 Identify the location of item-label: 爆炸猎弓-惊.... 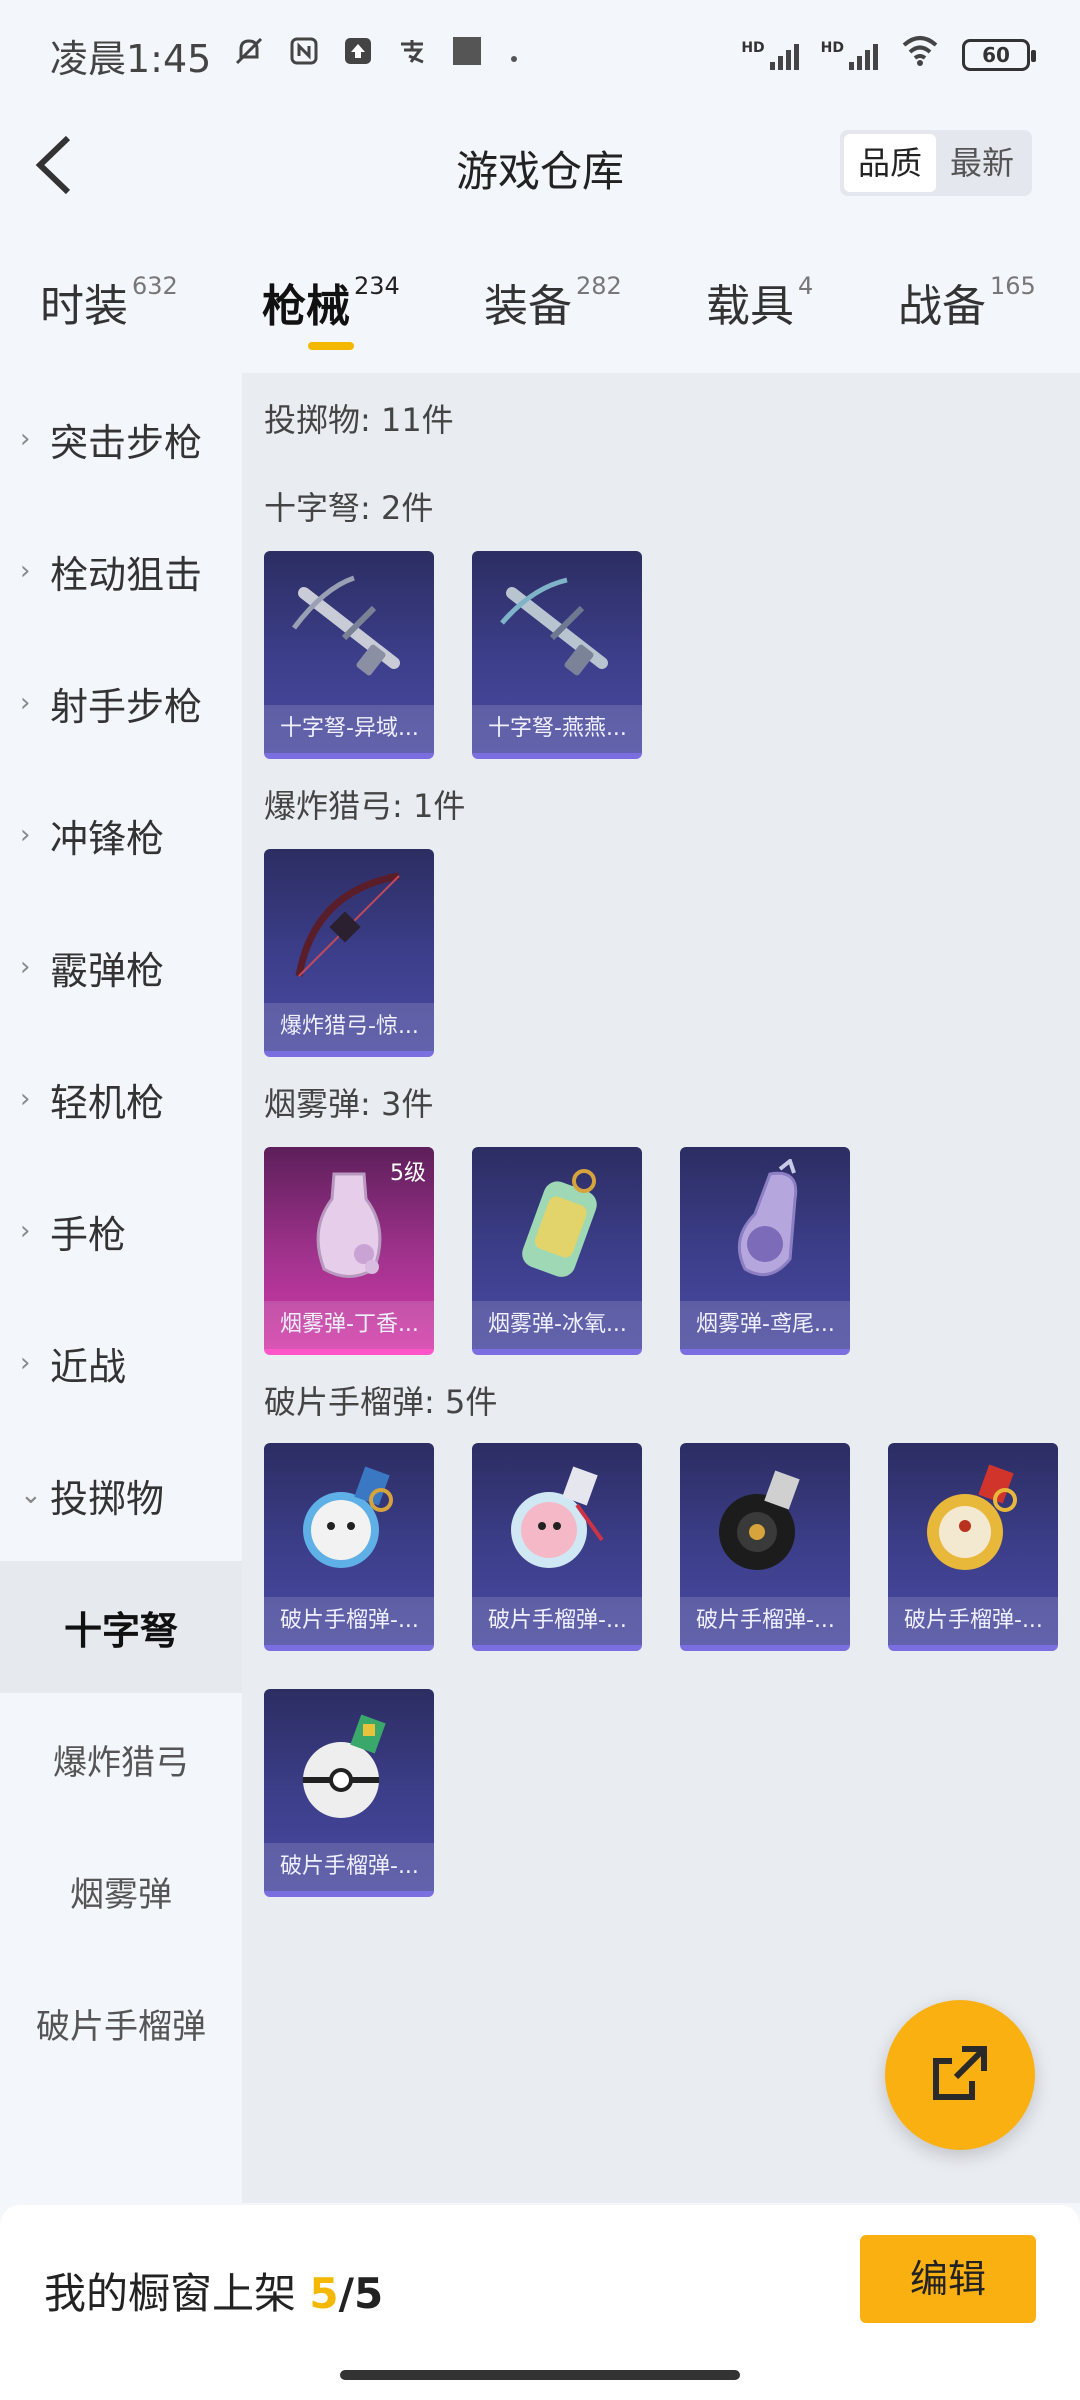
(349, 1027).